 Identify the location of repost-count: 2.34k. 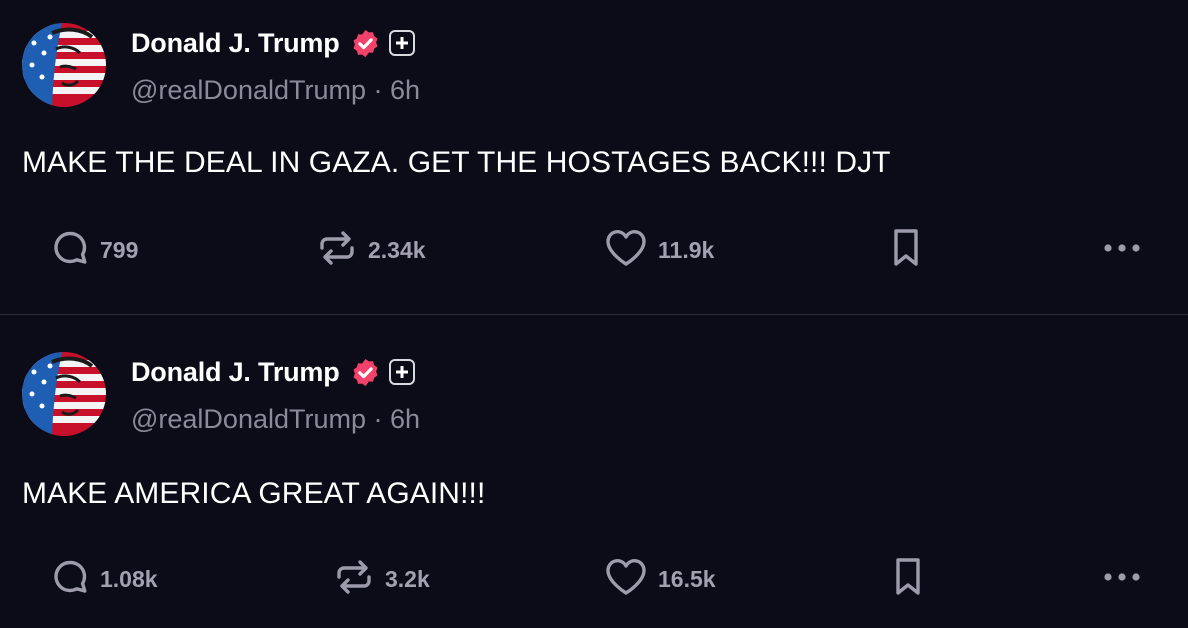
(397, 249).